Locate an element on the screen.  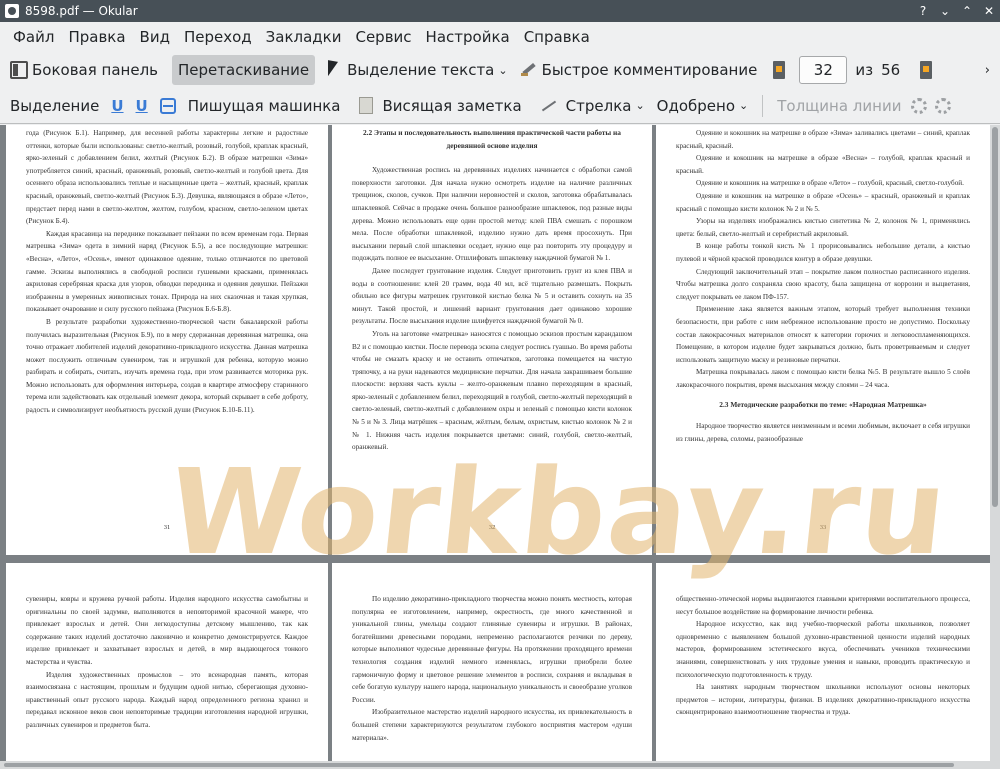
cursor-icon is located at coordinates (334, 70).